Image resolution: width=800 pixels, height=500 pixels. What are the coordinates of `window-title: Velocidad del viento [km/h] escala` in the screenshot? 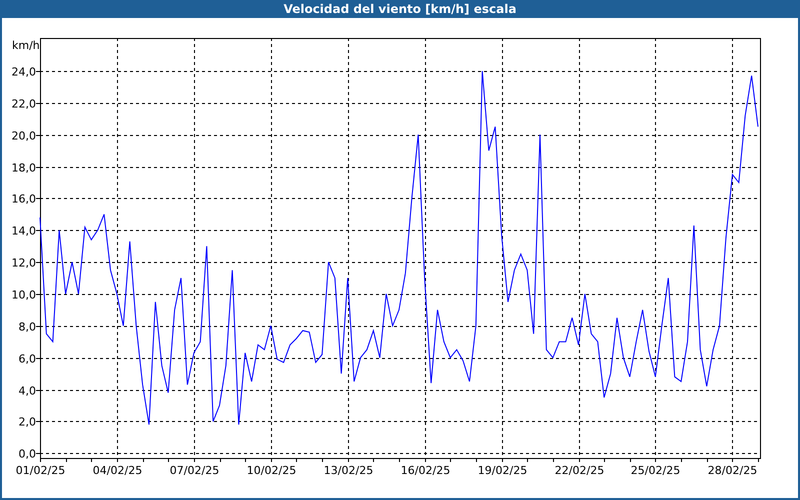 It's located at (400, 9).